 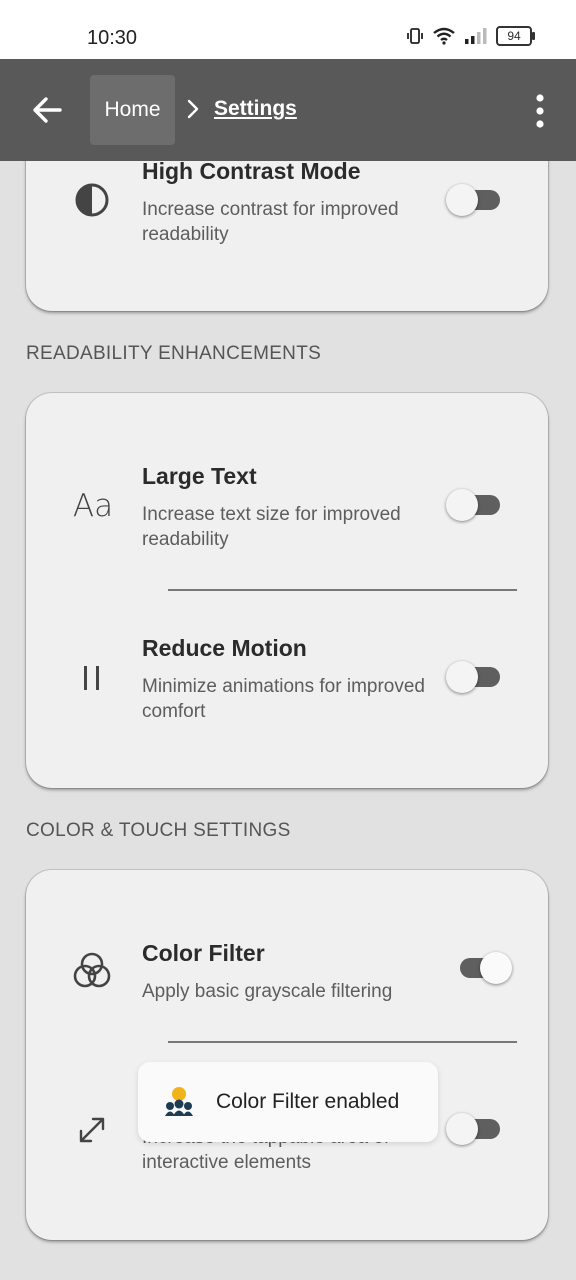 I want to click on breadcrumb-home: Home, so click(x=132, y=110).